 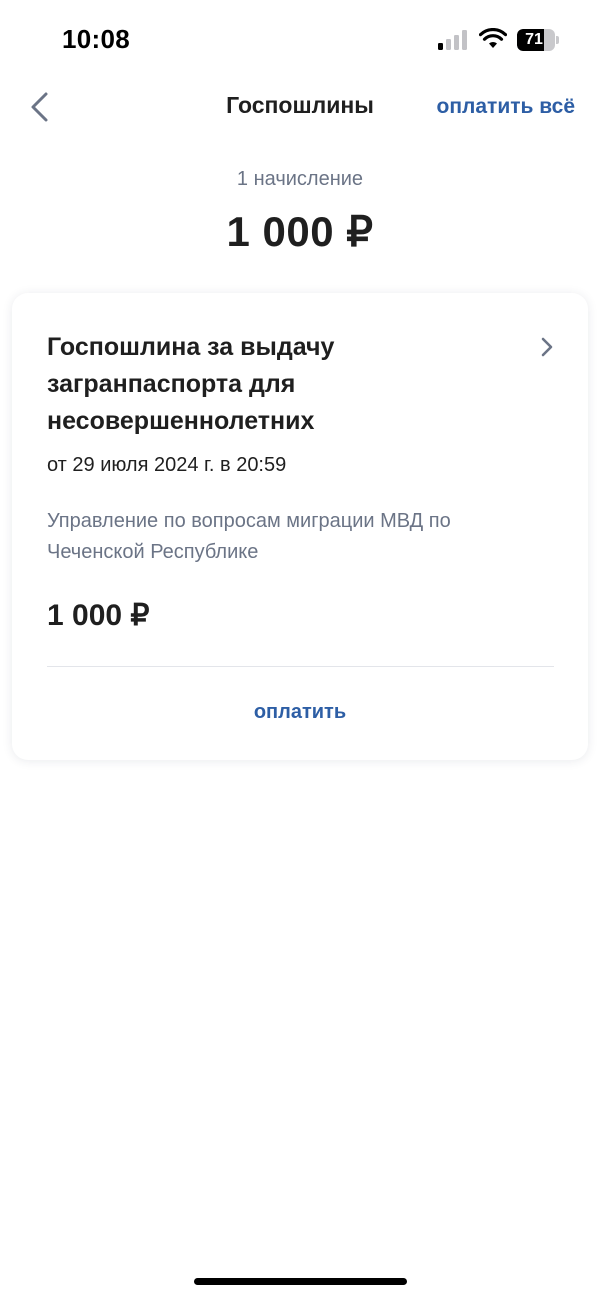 I want to click on home-indicator, so click(x=300, y=1281).